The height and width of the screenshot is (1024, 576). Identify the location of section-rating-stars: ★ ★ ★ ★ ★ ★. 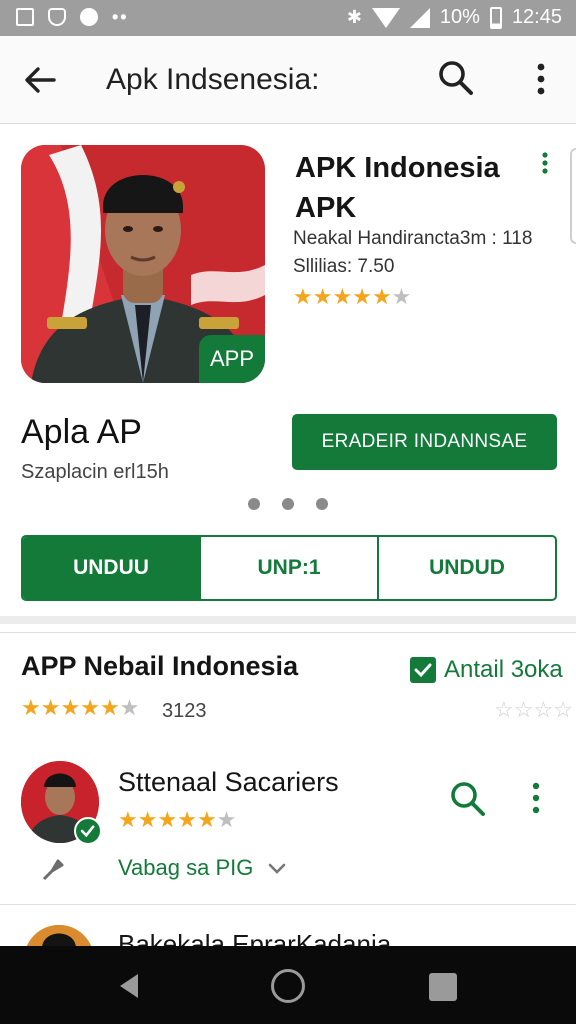
(80, 708).